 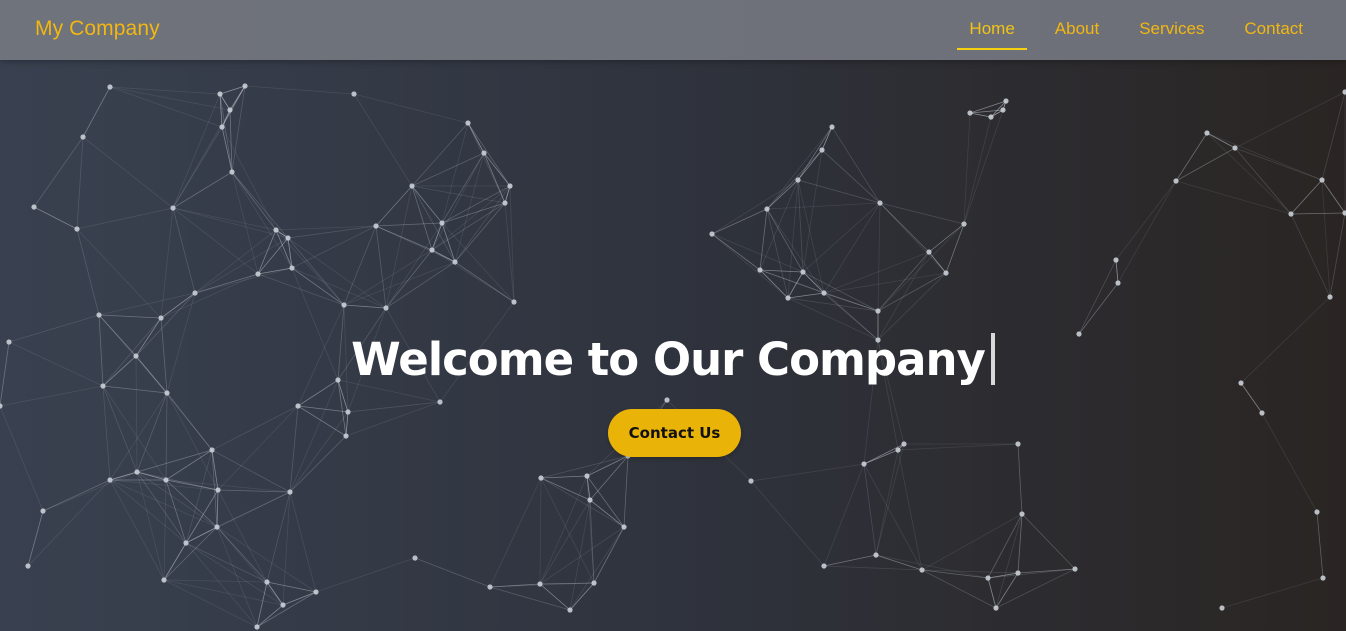 What do you see at coordinates (668, 359) in the screenshot?
I see `hero-title-text: Welcome to Our Company` at bounding box center [668, 359].